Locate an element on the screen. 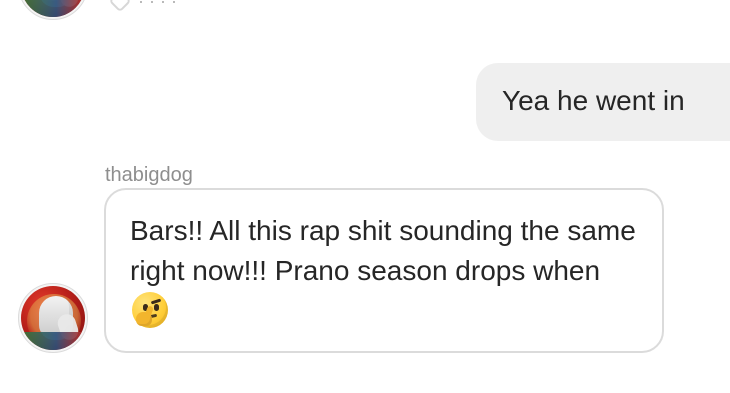  top-meta-text: · · · · is located at coordinates (157, 5).